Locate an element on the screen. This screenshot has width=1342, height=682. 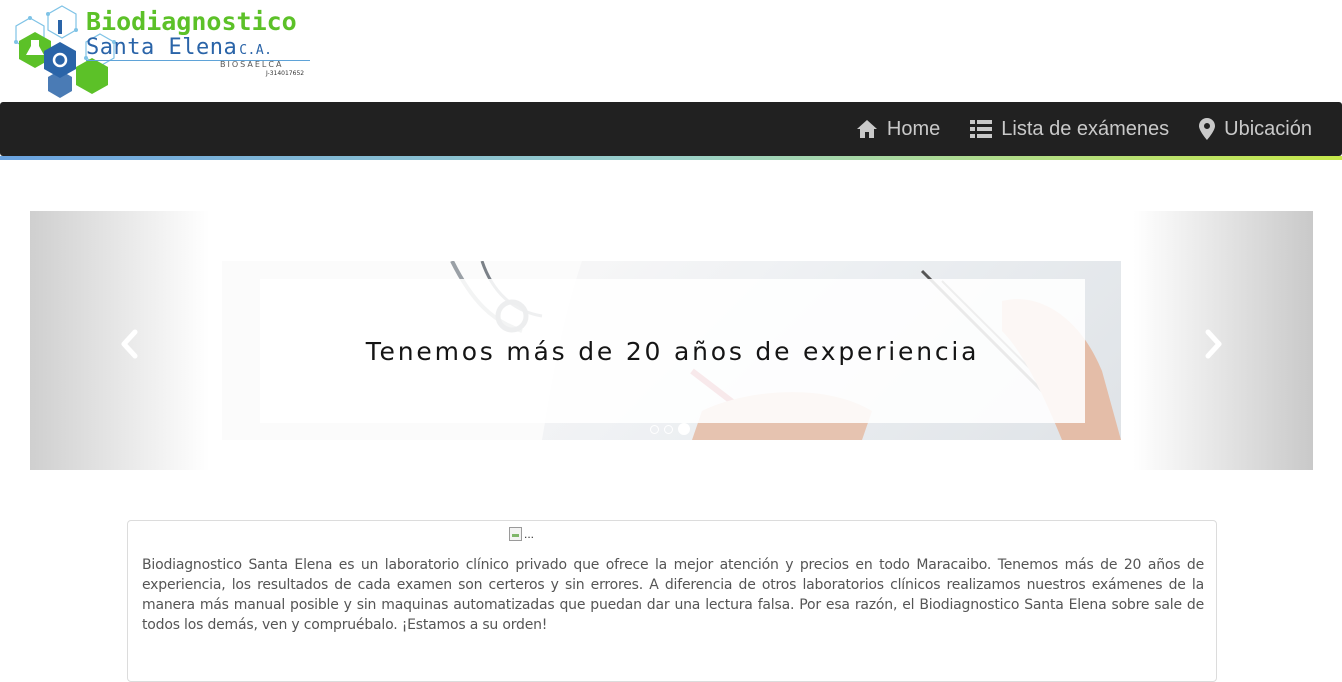
home-icon is located at coordinates (866, 129).